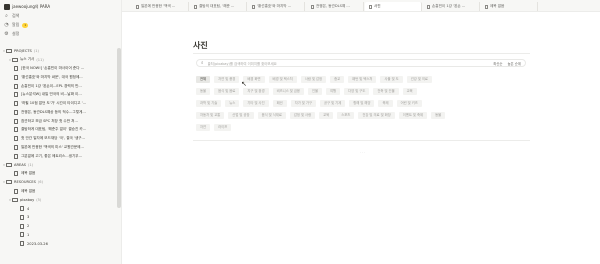  What do you see at coordinates (357, 91) in the screenshot?
I see `category-tag: 다양 및 구도` at bounding box center [357, 91].